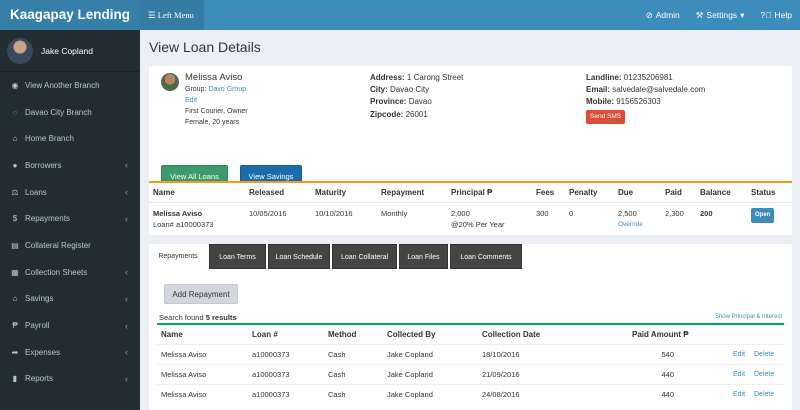 The width and height of the screenshot is (800, 410). I want to click on loan-paid: 2,300, so click(674, 213).